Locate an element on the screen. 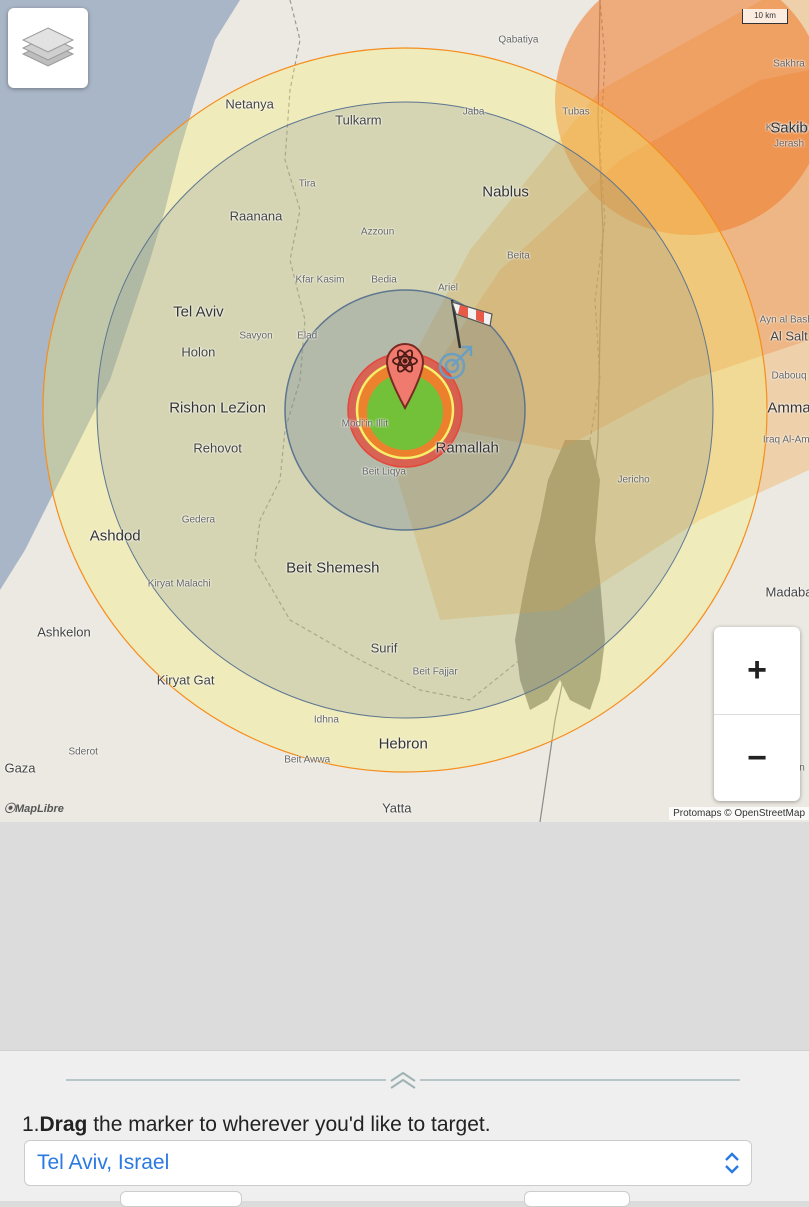  place-label: Beit Liqya is located at coordinates (384, 472).